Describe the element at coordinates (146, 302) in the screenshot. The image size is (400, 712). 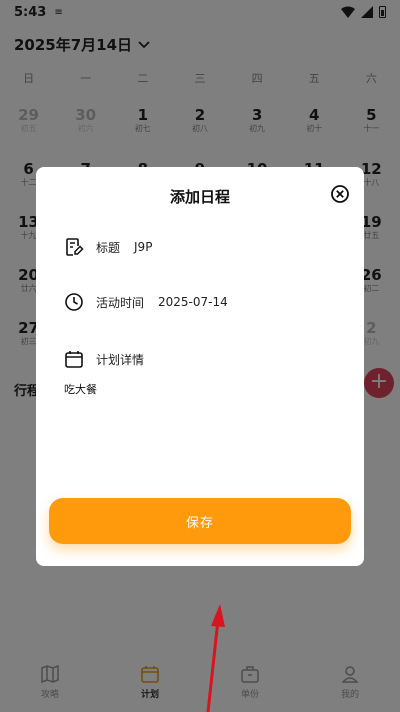
I see `activity-time-field: 活动时间 2025-07-14` at that location.